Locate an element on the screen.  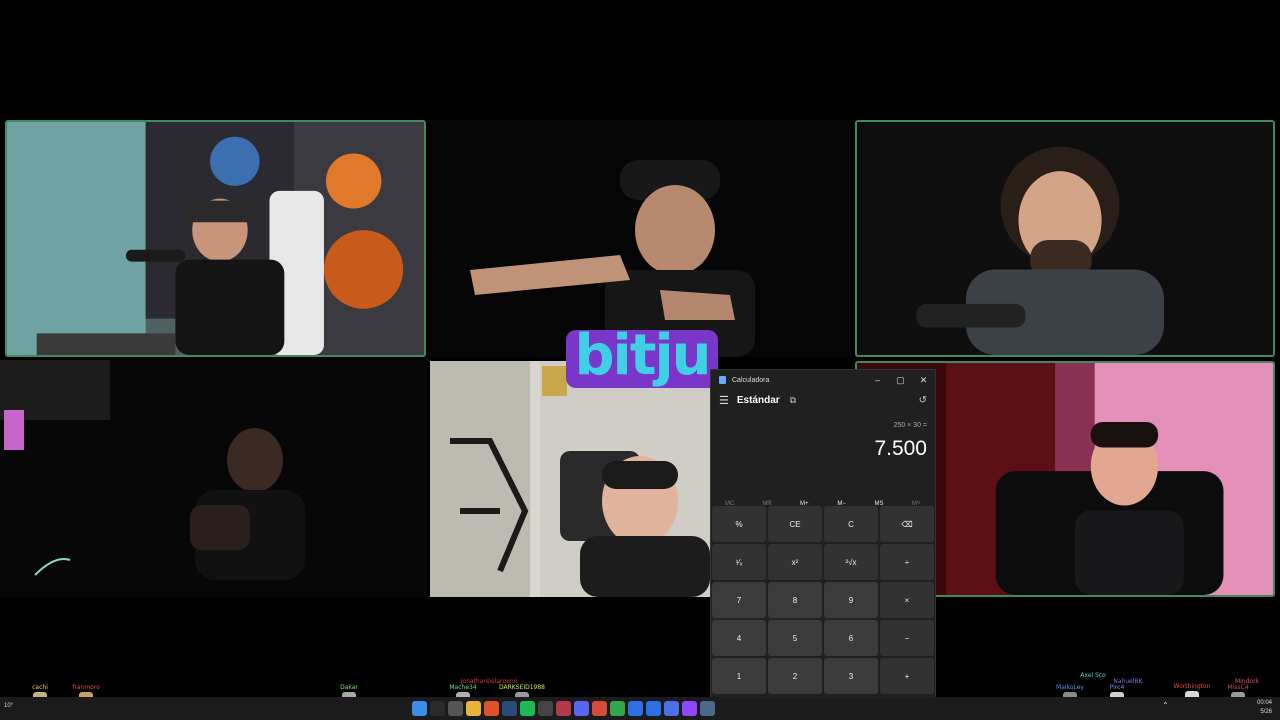
tray-overflow-icon: ⌃ is located at coordinates (1165, 705).